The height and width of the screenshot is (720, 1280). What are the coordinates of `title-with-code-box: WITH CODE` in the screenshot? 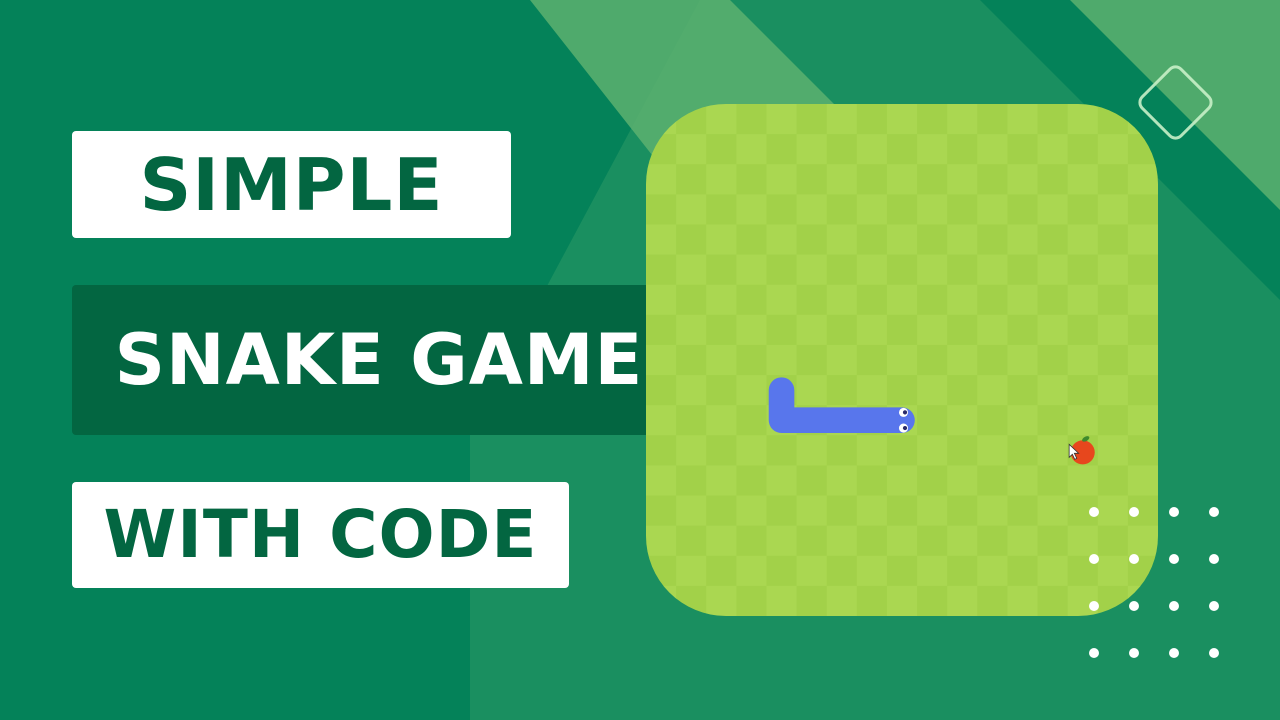 It's located at (320, 535).